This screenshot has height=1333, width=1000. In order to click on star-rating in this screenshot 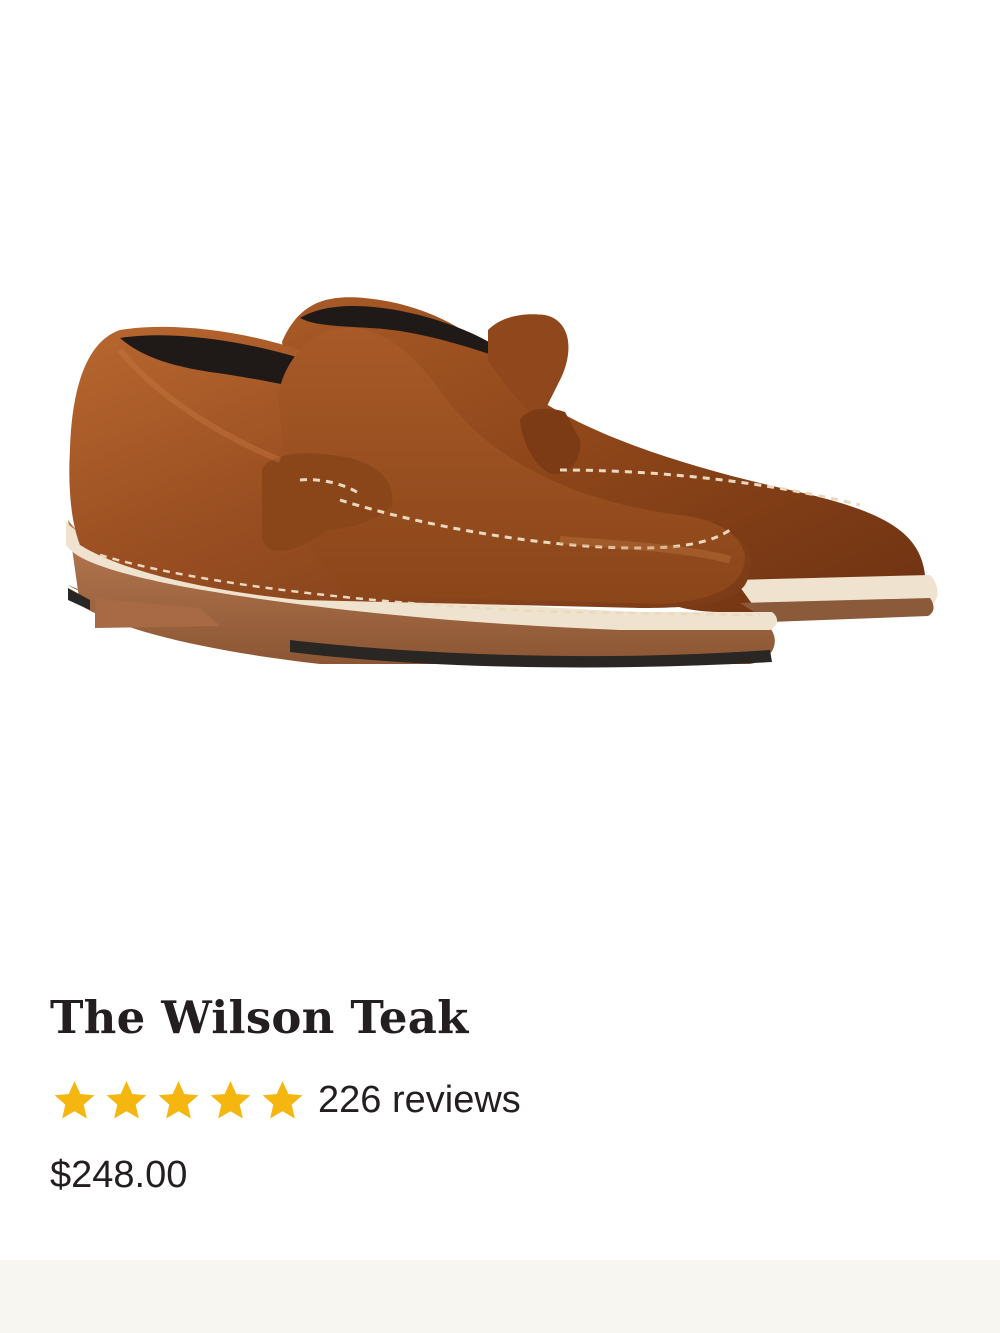, I will do `click(182, 1100)`.